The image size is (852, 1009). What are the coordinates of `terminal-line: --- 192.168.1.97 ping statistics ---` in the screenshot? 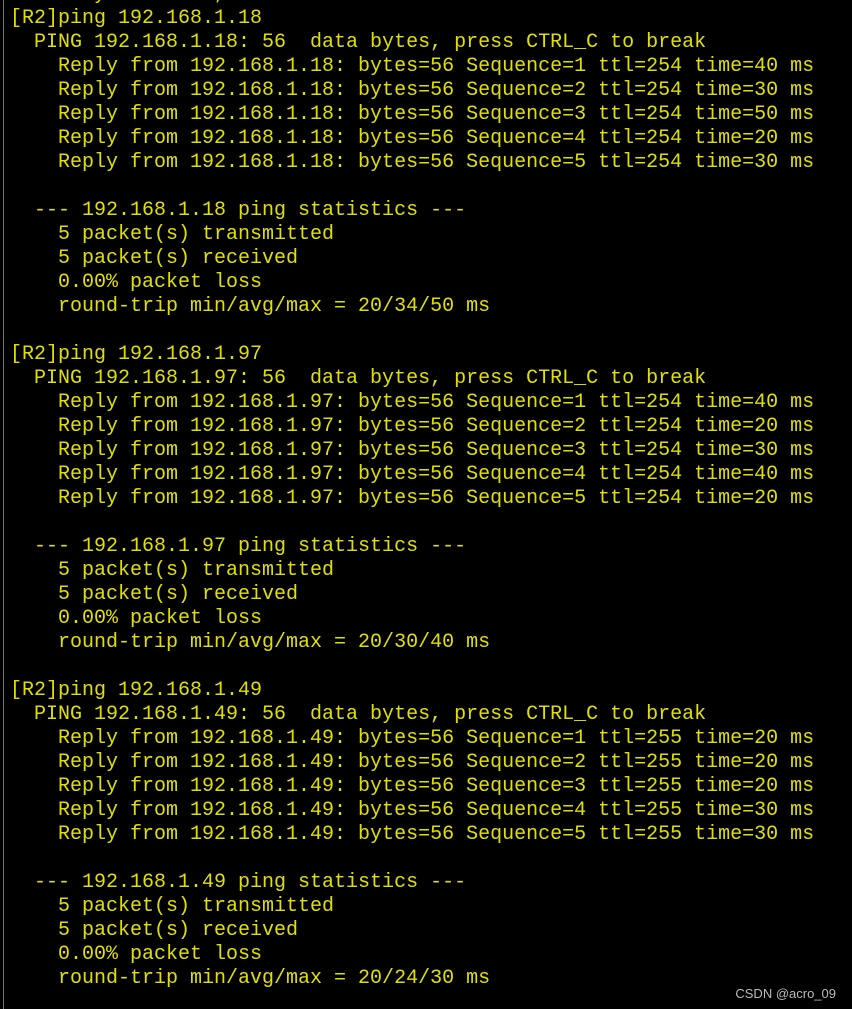 It's located at (238, 546).